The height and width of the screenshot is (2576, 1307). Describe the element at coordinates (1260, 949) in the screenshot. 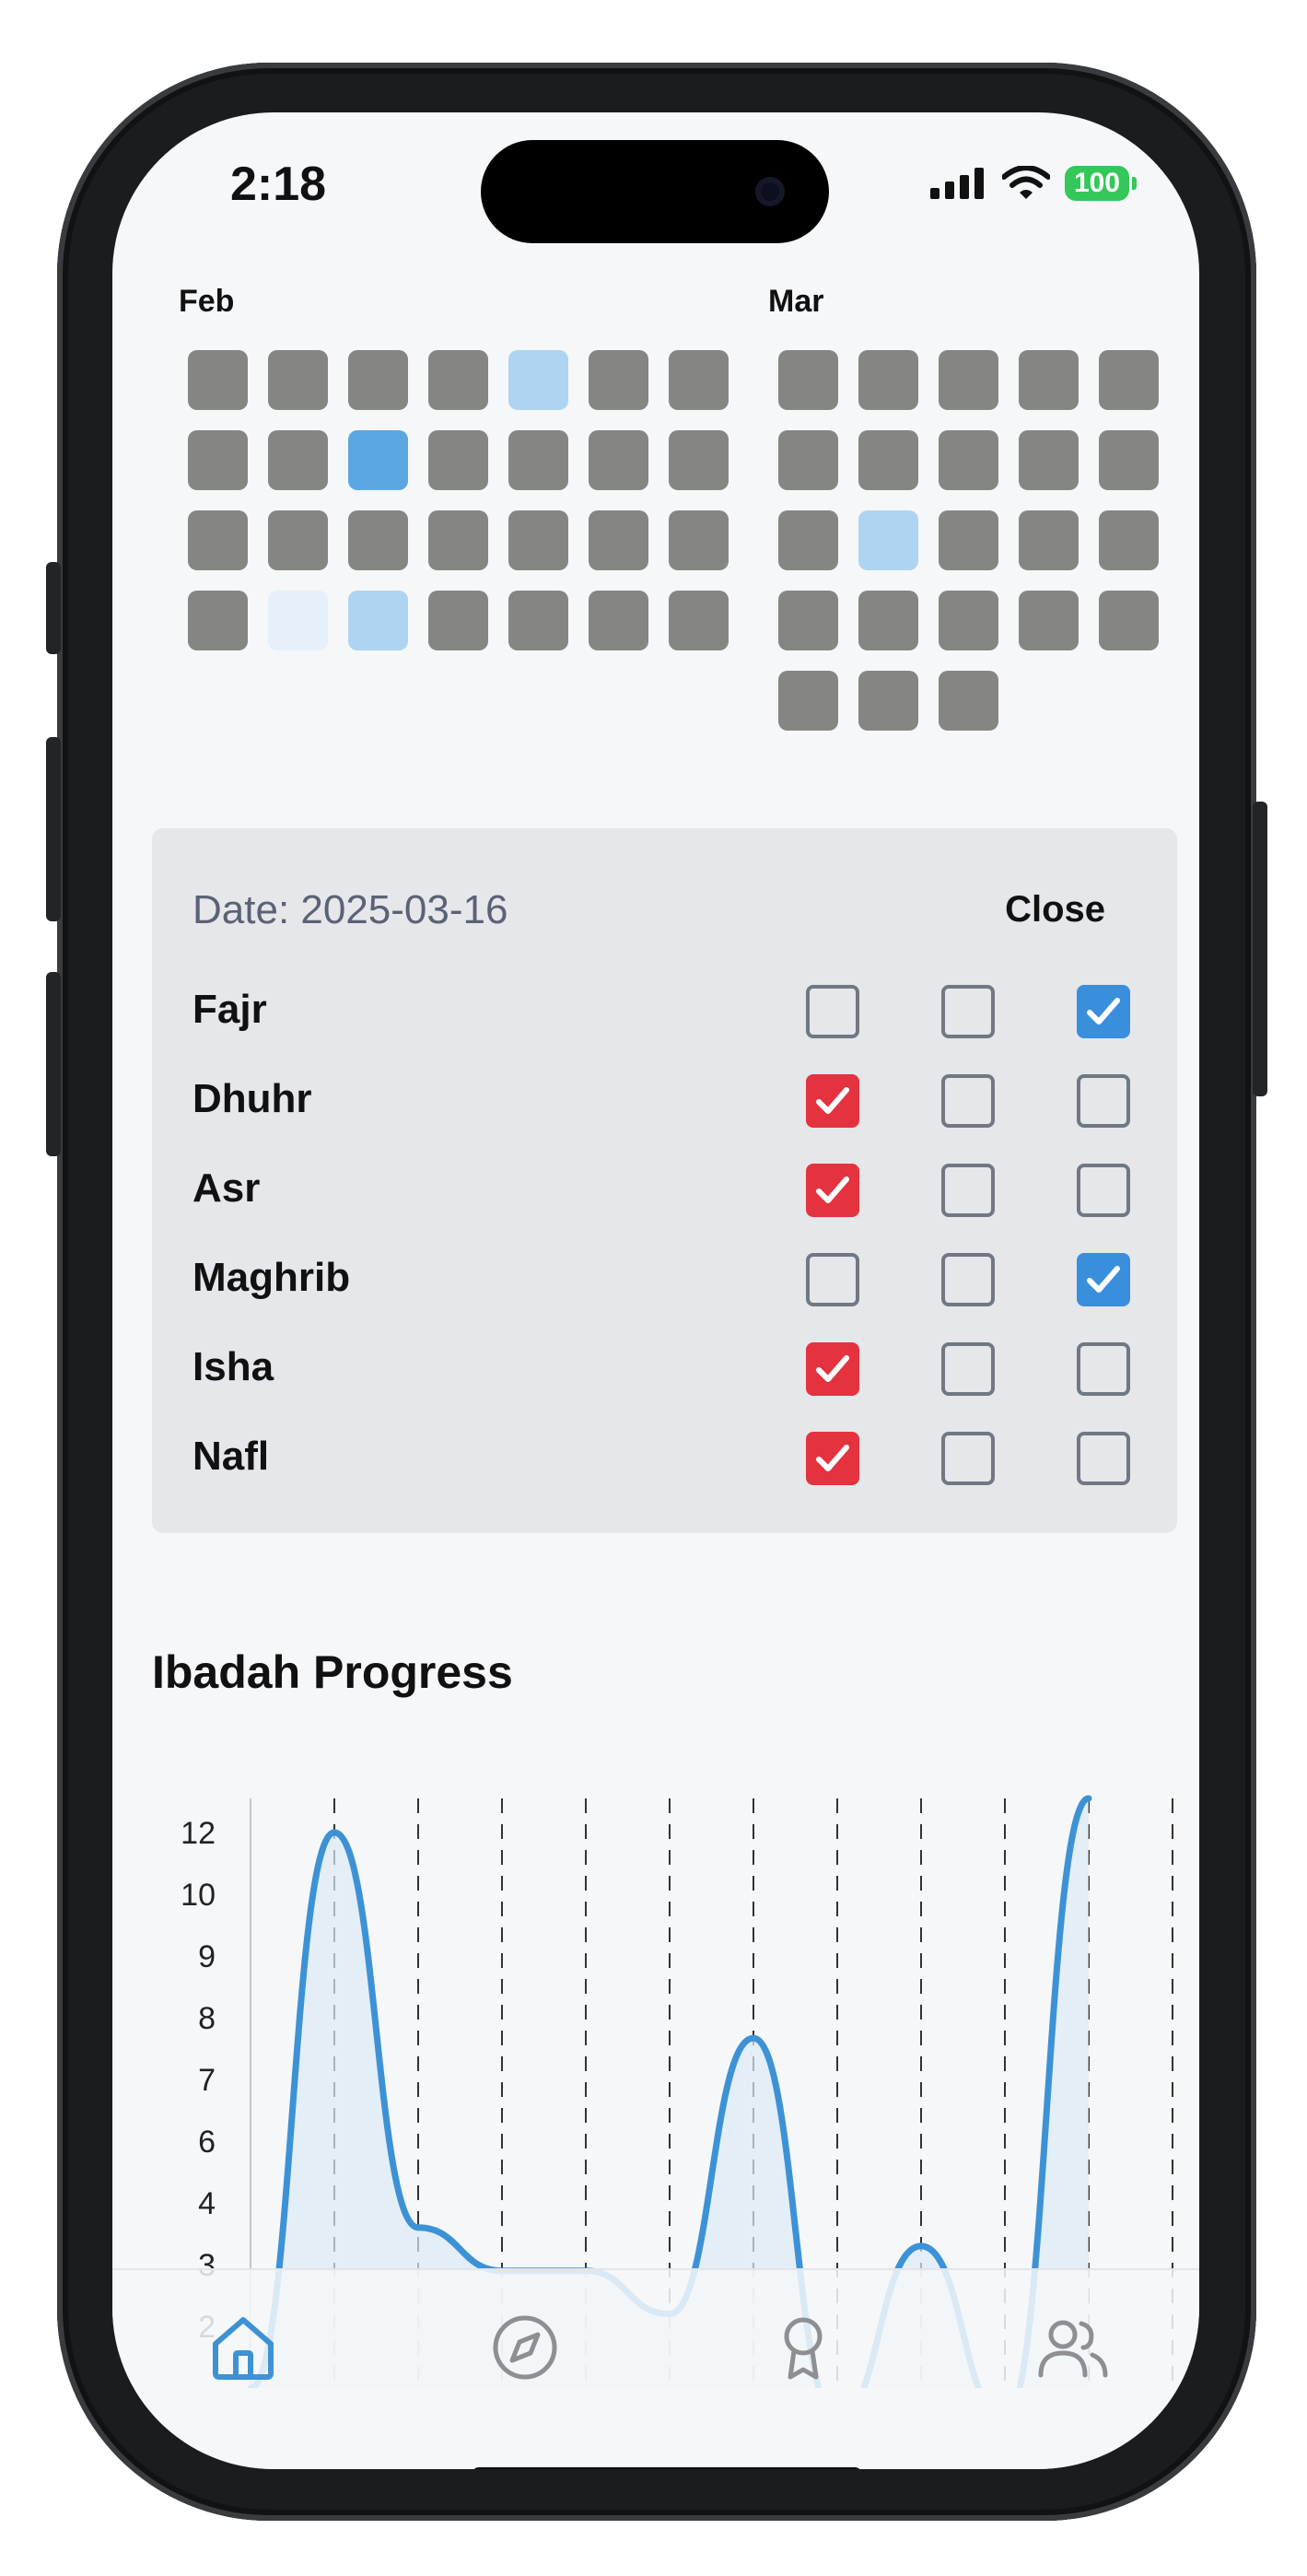

I see `power-button` at that location.